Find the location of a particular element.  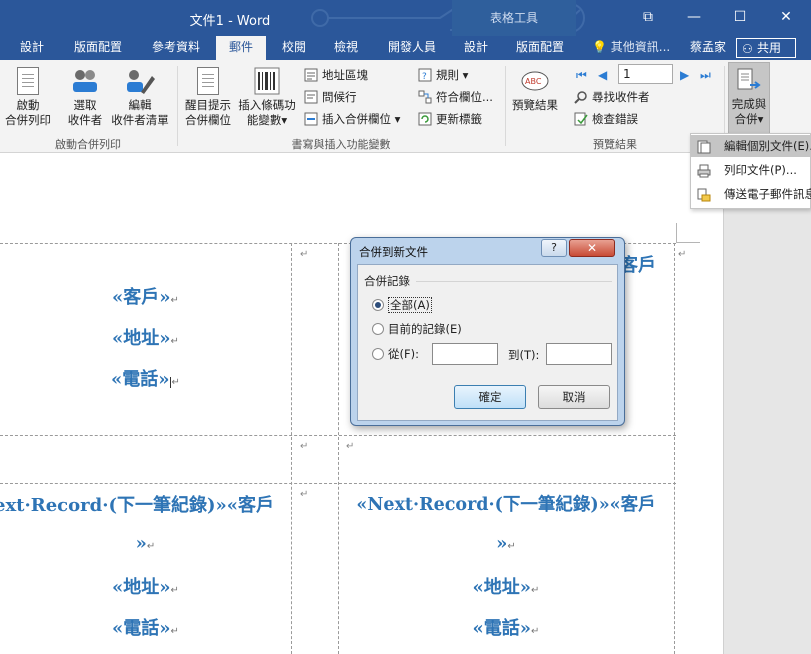

tab-table-layout: 版面配置 is located at coordinates (540, 48).